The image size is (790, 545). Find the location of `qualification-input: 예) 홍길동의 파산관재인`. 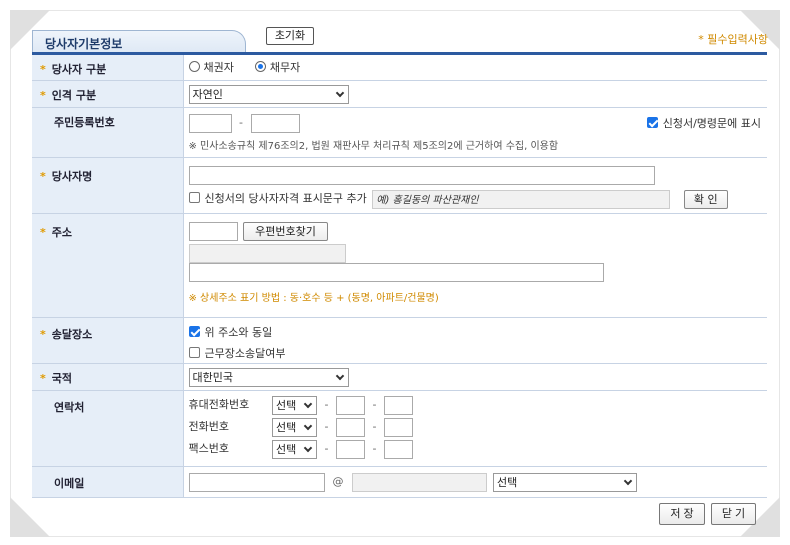

qualification-input: 예) 홍길동의 파산관재인 is located at coordinates (521, 199).